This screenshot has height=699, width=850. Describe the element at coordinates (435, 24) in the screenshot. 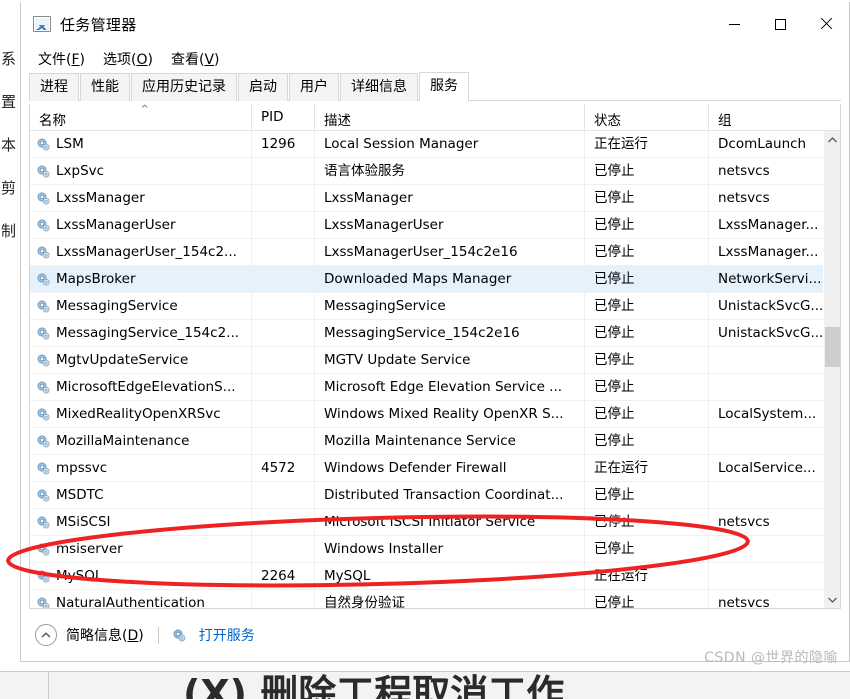

I see `title-bar: 任务管理器` at that location.